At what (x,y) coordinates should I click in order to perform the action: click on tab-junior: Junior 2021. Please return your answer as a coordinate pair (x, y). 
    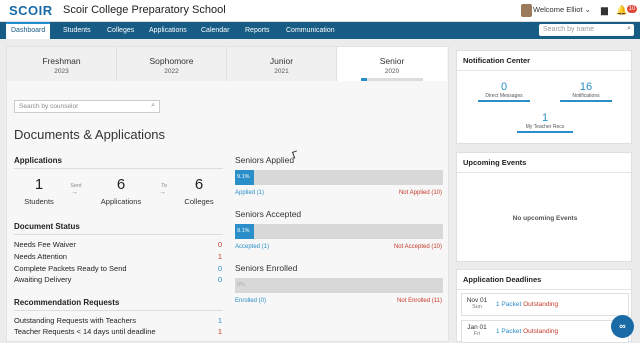
    Looking at the image, I should click on (282, 64).